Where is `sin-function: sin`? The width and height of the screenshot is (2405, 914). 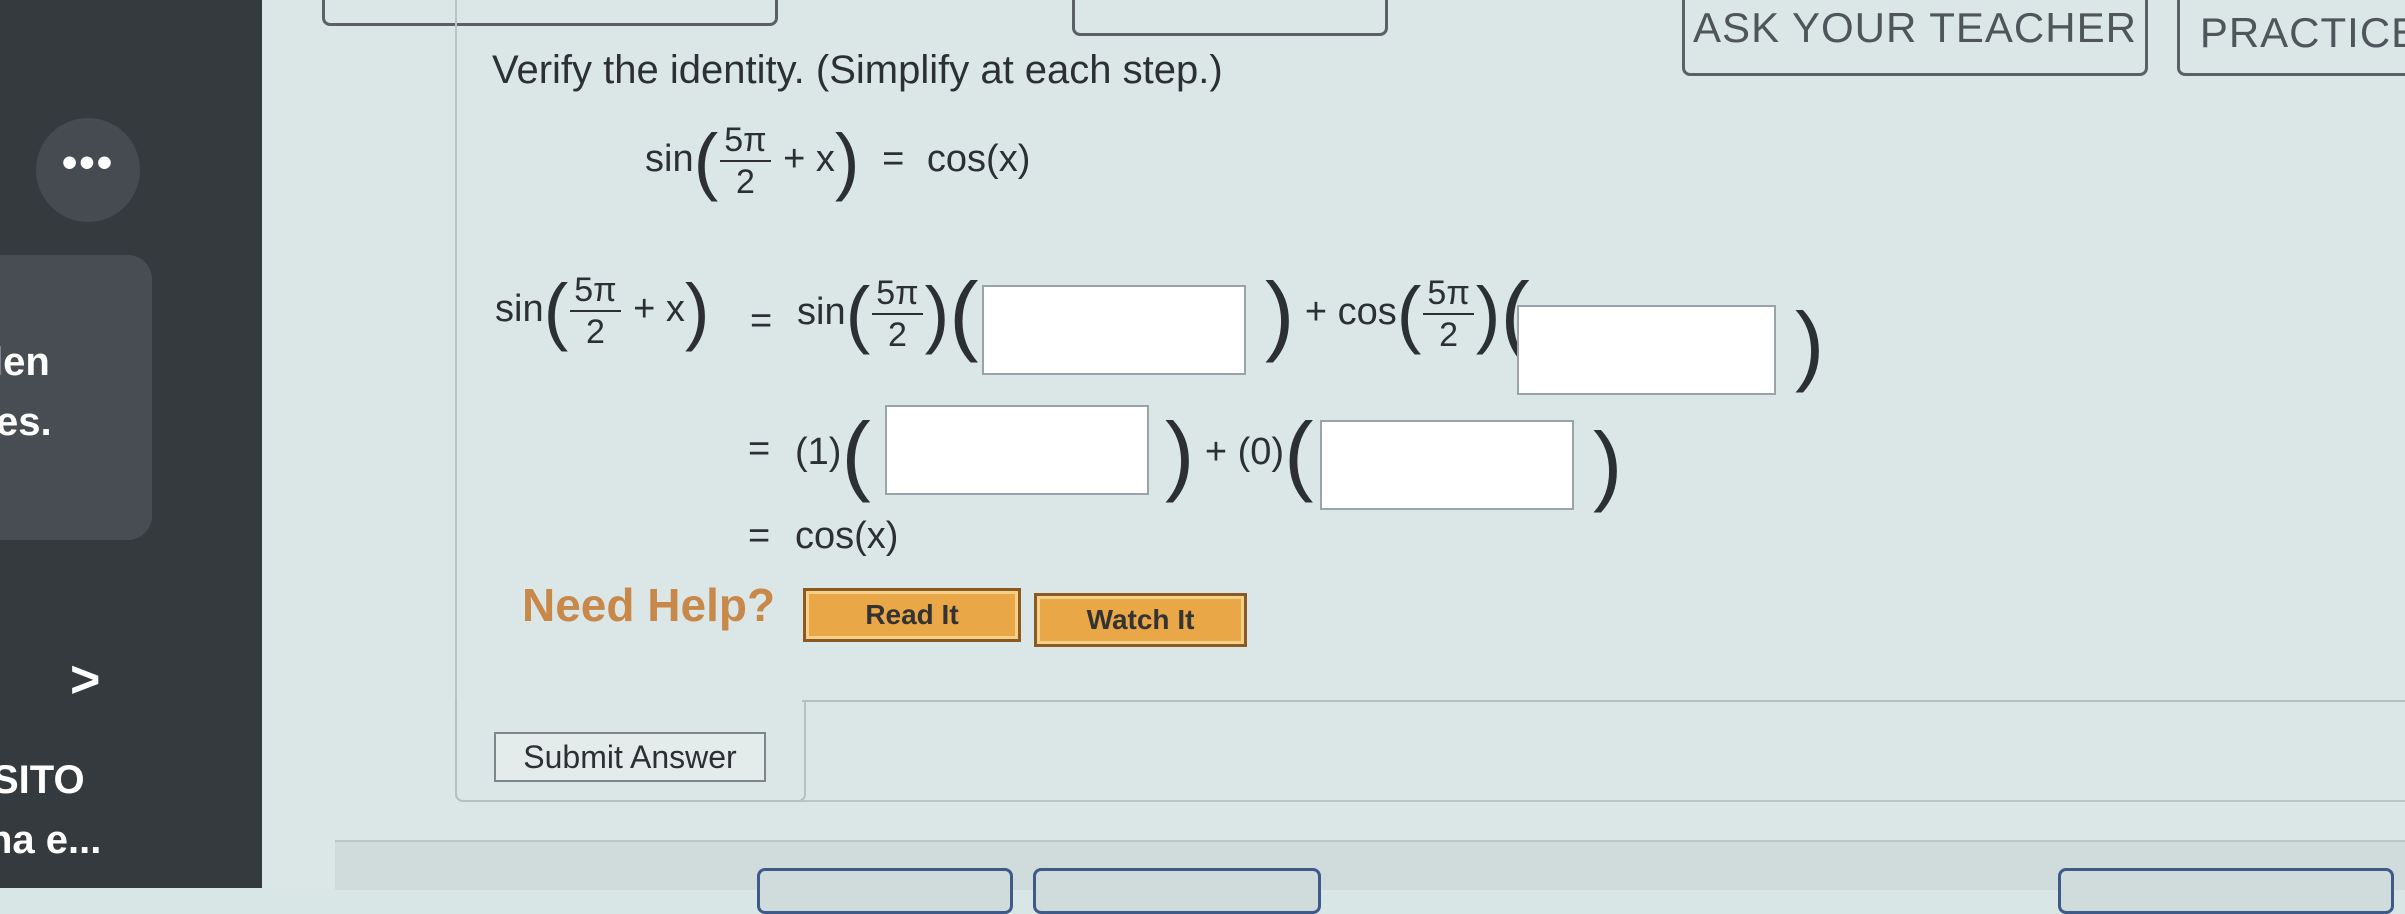 sin-function: sin is located at coordinates (669, 159).